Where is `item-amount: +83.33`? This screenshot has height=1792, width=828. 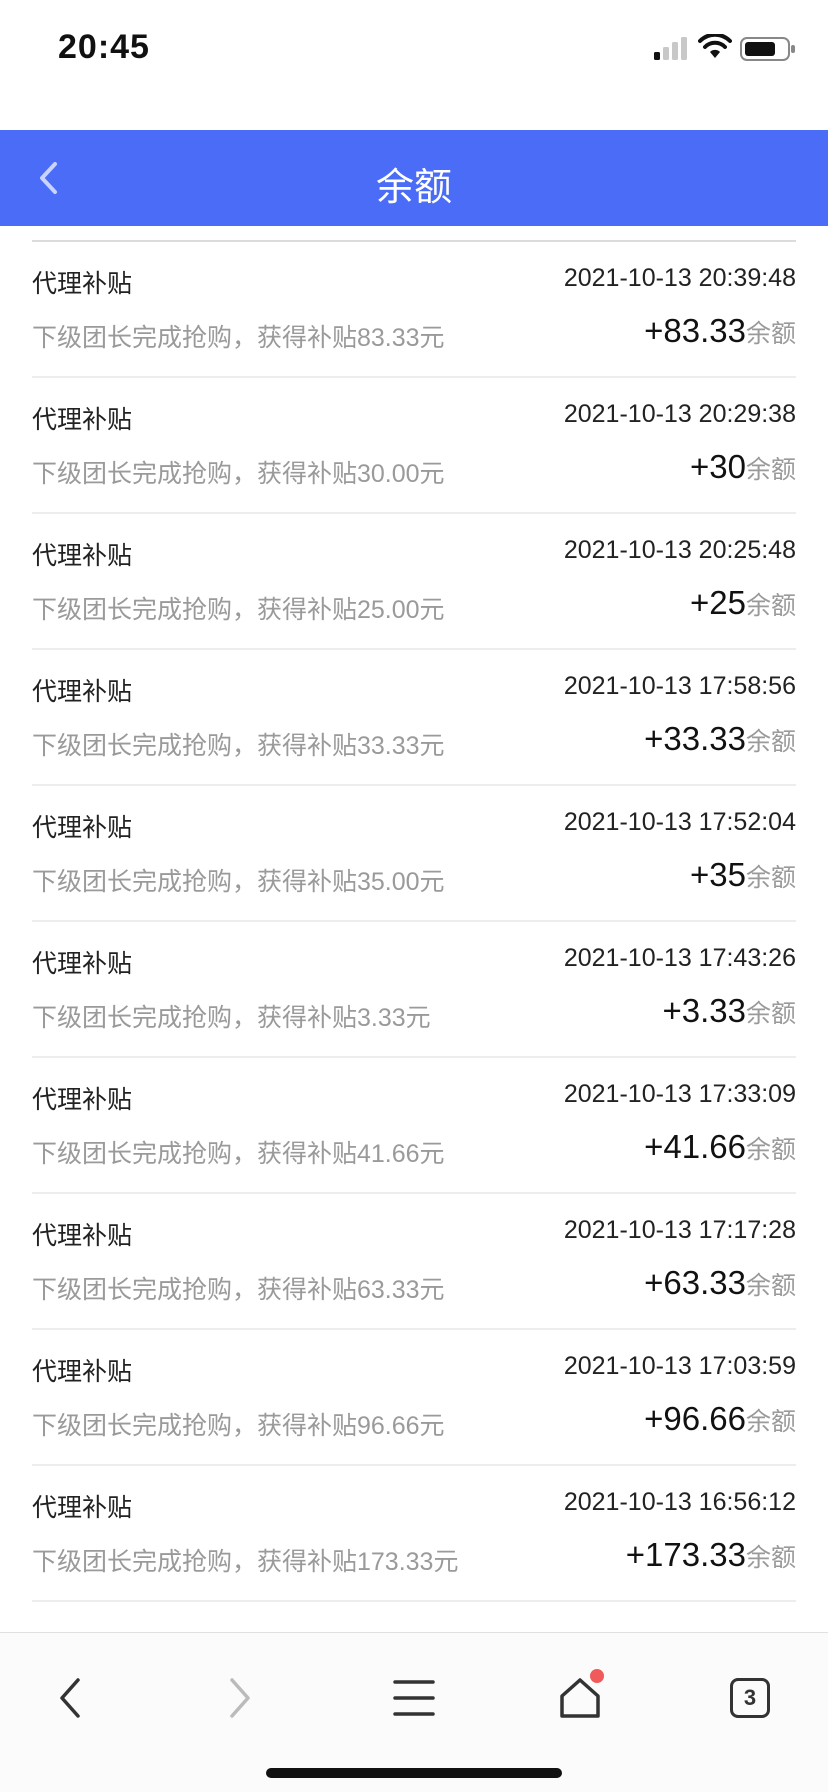
item-amount: +83.33 is located at coordinates (695, 330).